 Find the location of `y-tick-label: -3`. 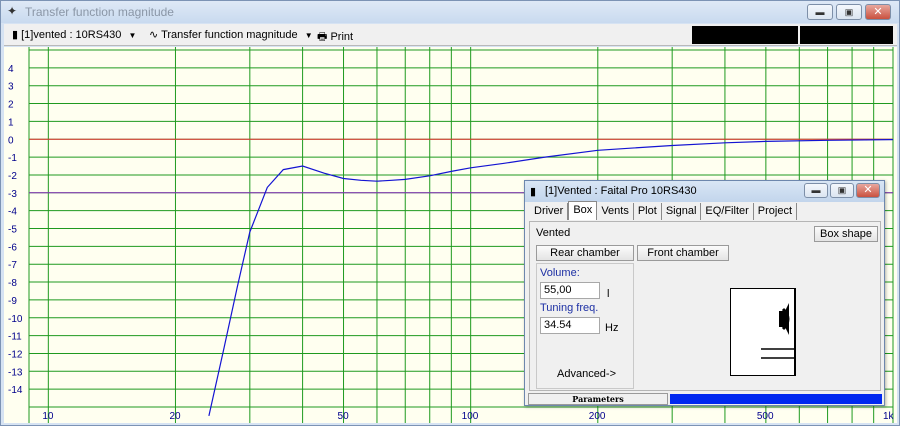

y-tick-label: -3 is located at coordinates (12, 194).